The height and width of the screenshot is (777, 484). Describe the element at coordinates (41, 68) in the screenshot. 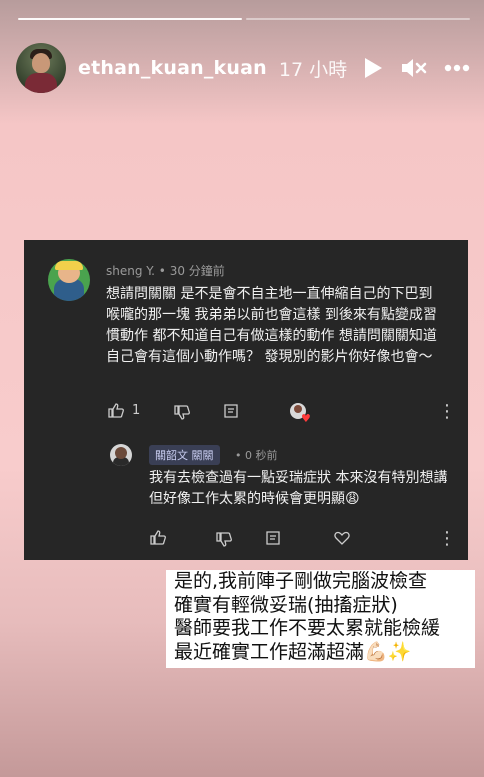

I see `avatar` at that location.